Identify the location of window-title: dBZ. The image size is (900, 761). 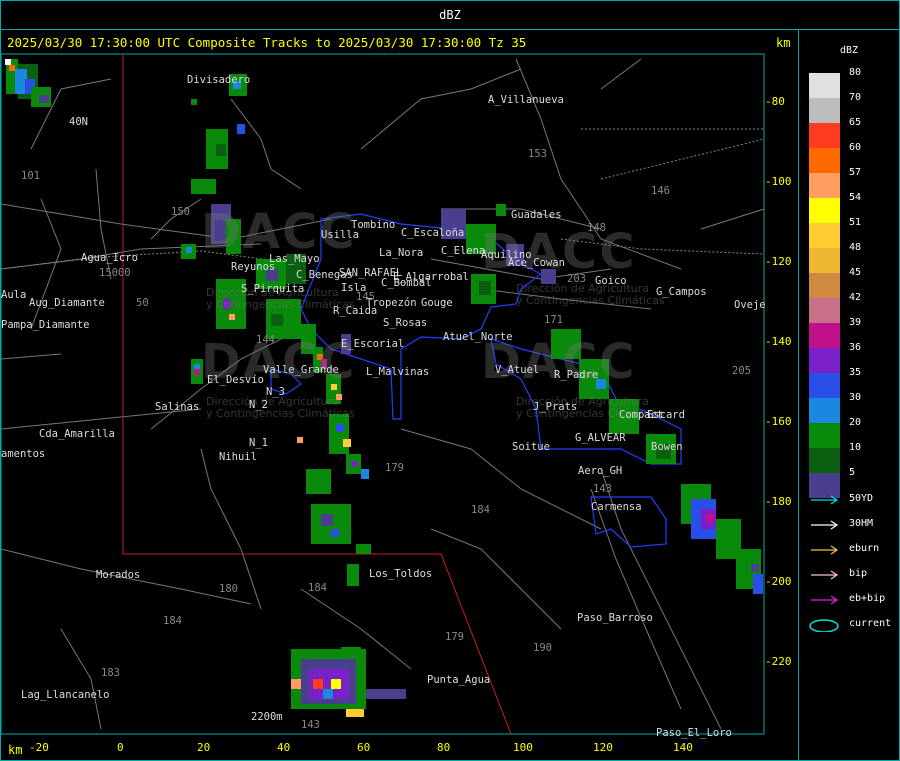
(450, 15).